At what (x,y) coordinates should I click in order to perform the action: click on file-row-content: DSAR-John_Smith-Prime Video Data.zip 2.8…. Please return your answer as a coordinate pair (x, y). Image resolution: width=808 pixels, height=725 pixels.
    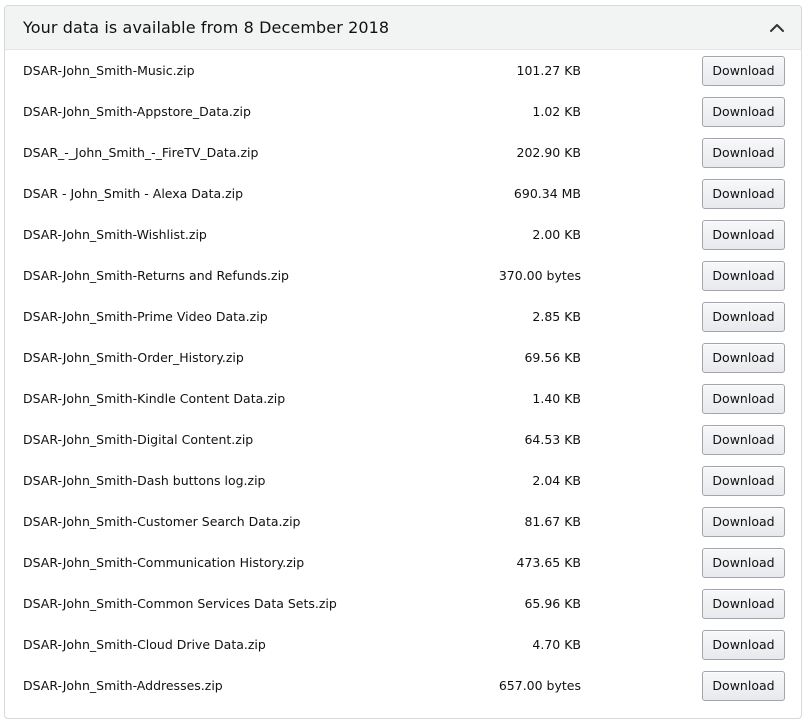
    Looking at the image, I should click on (403, 316).